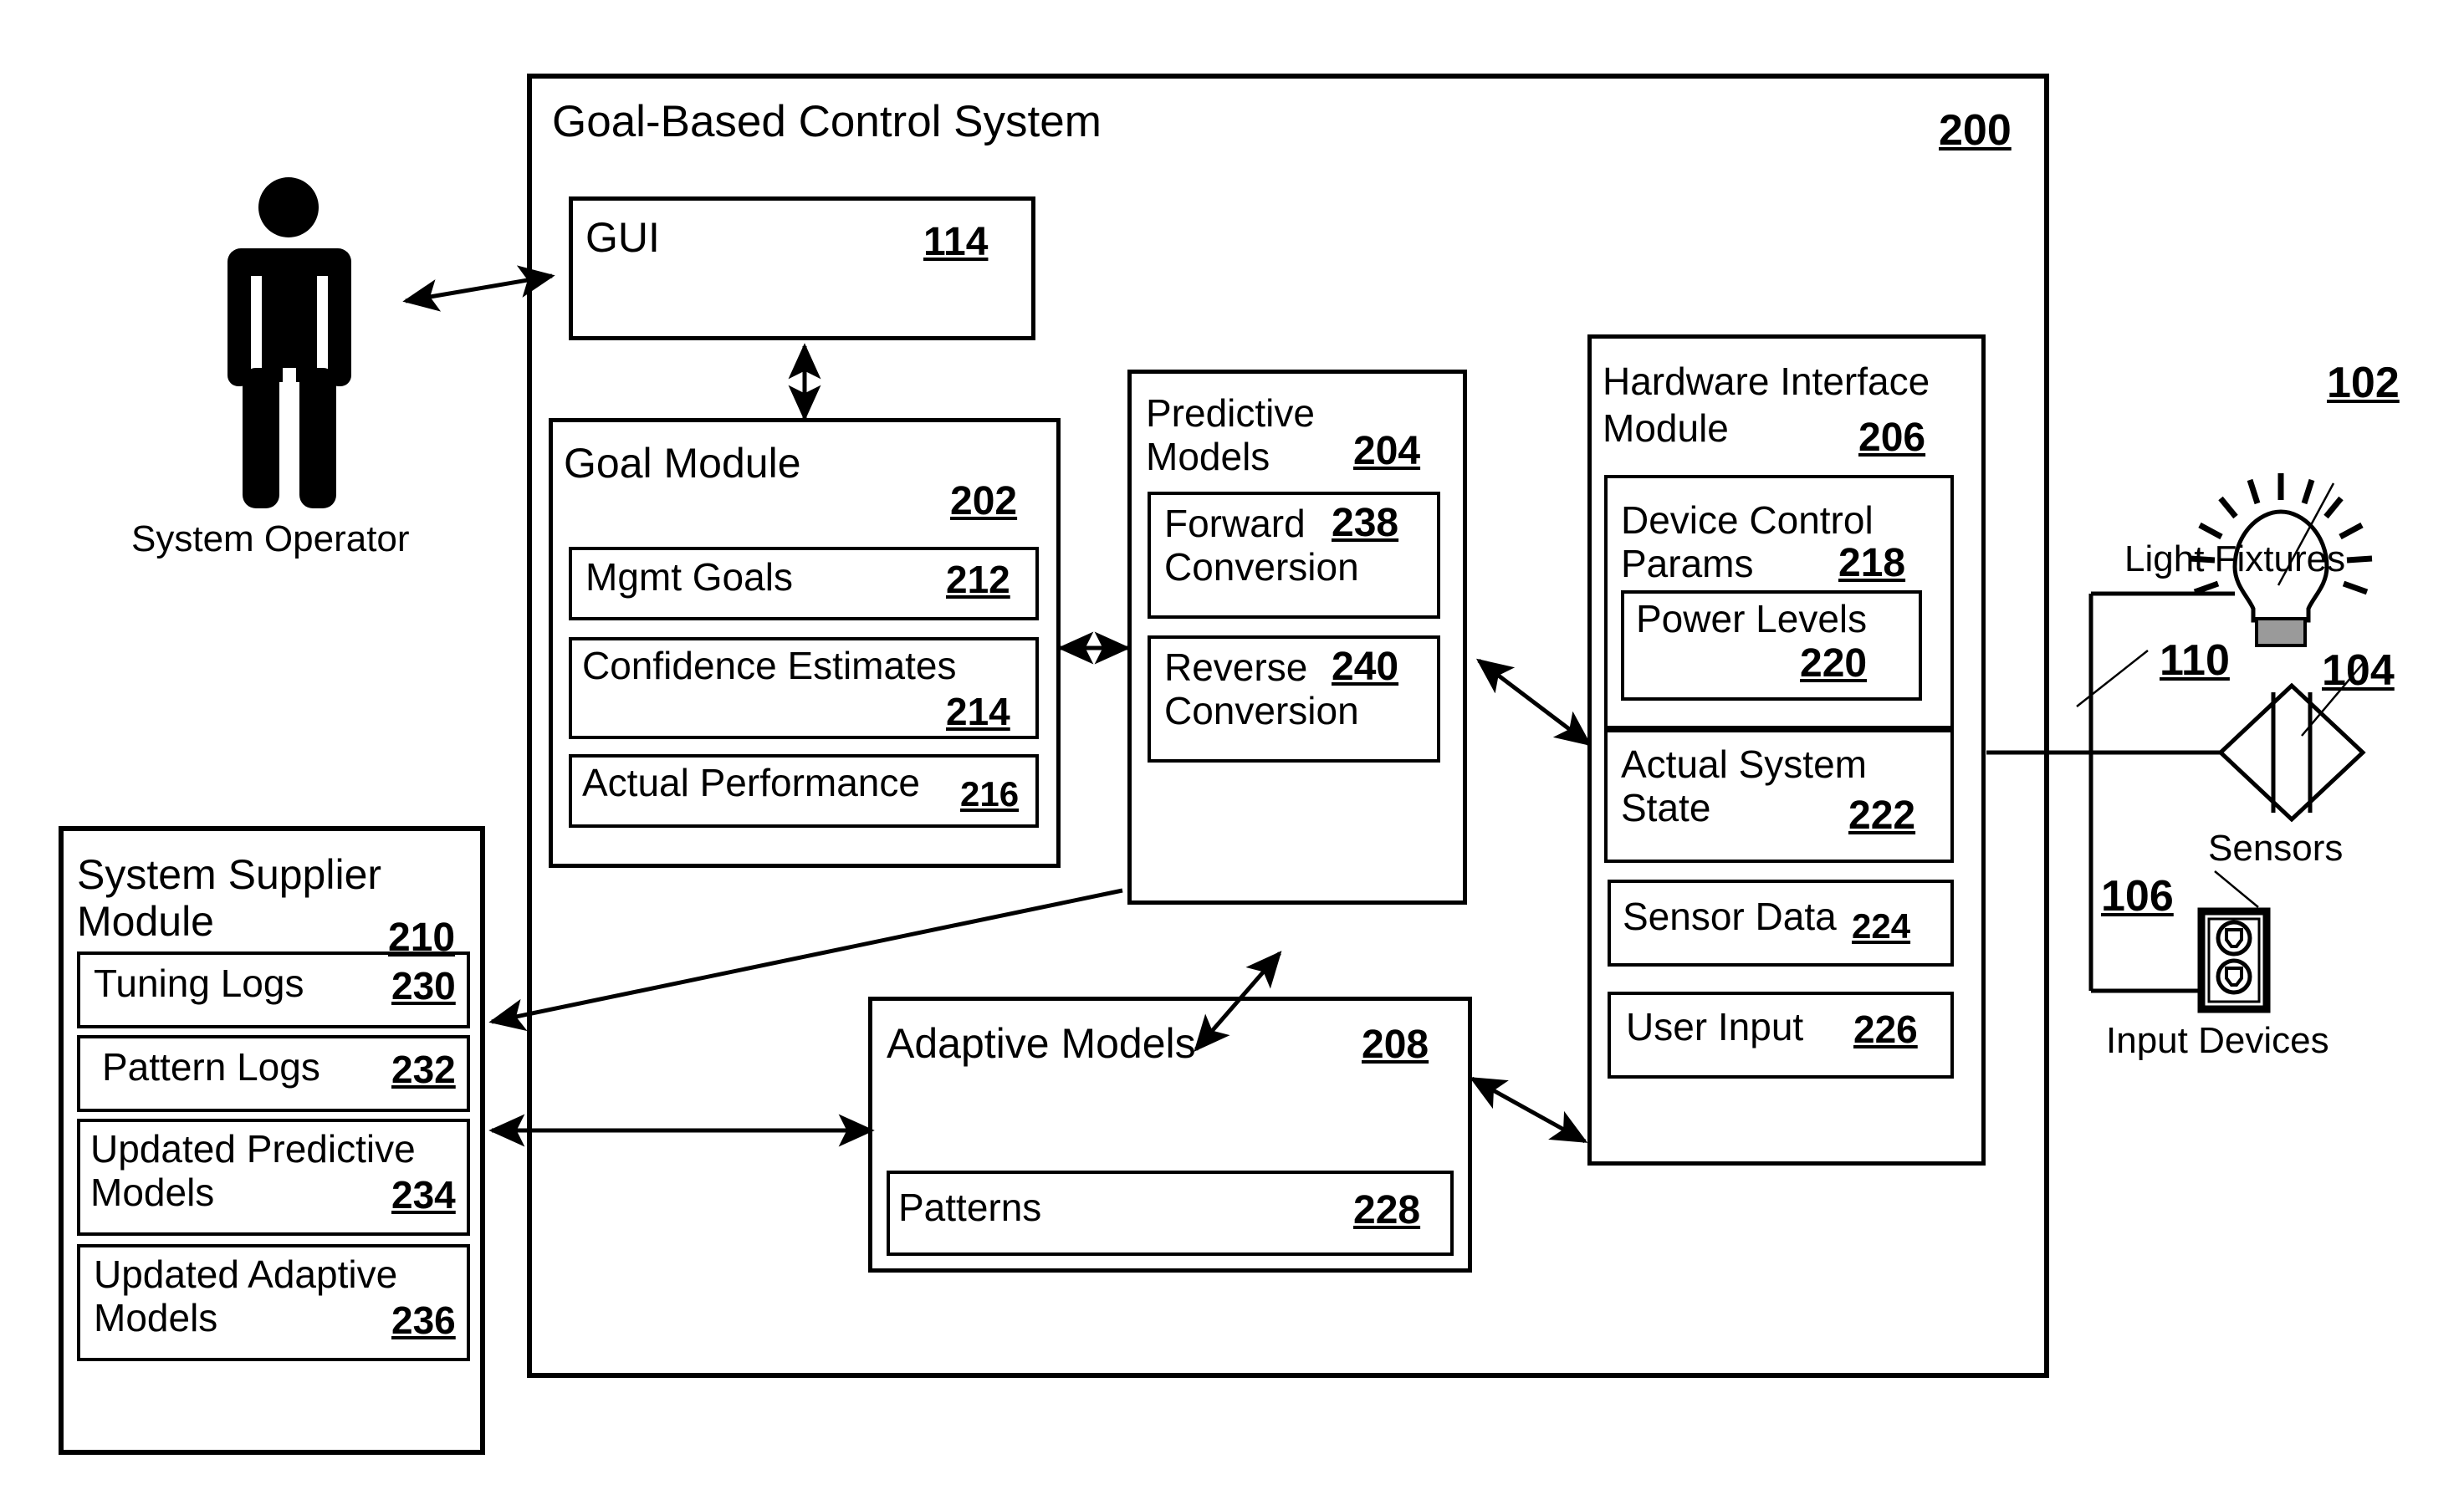 This screenshot has width=2464, height=1505. Describe the element at coordinates (1235, 524) in the screenshot. I see `forward-conversion-label-line1: Forward` at that location.